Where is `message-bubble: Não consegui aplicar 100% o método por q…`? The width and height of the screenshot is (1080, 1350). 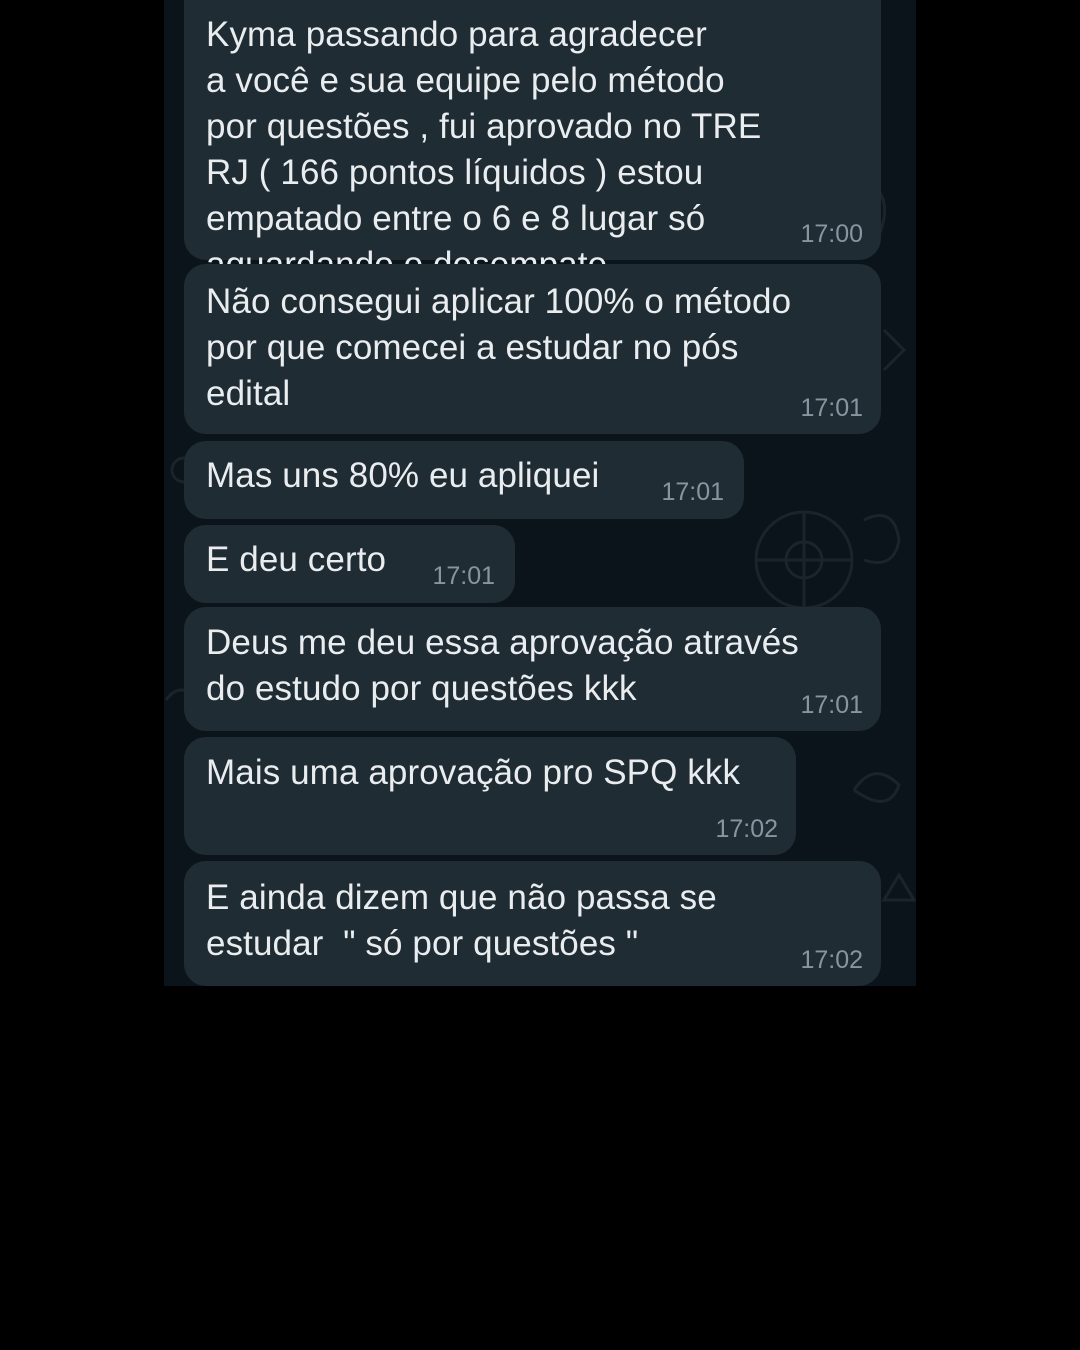
message-bubble: Não consegui aplicar 100% o método por q… is located at coordinates (532, 349).